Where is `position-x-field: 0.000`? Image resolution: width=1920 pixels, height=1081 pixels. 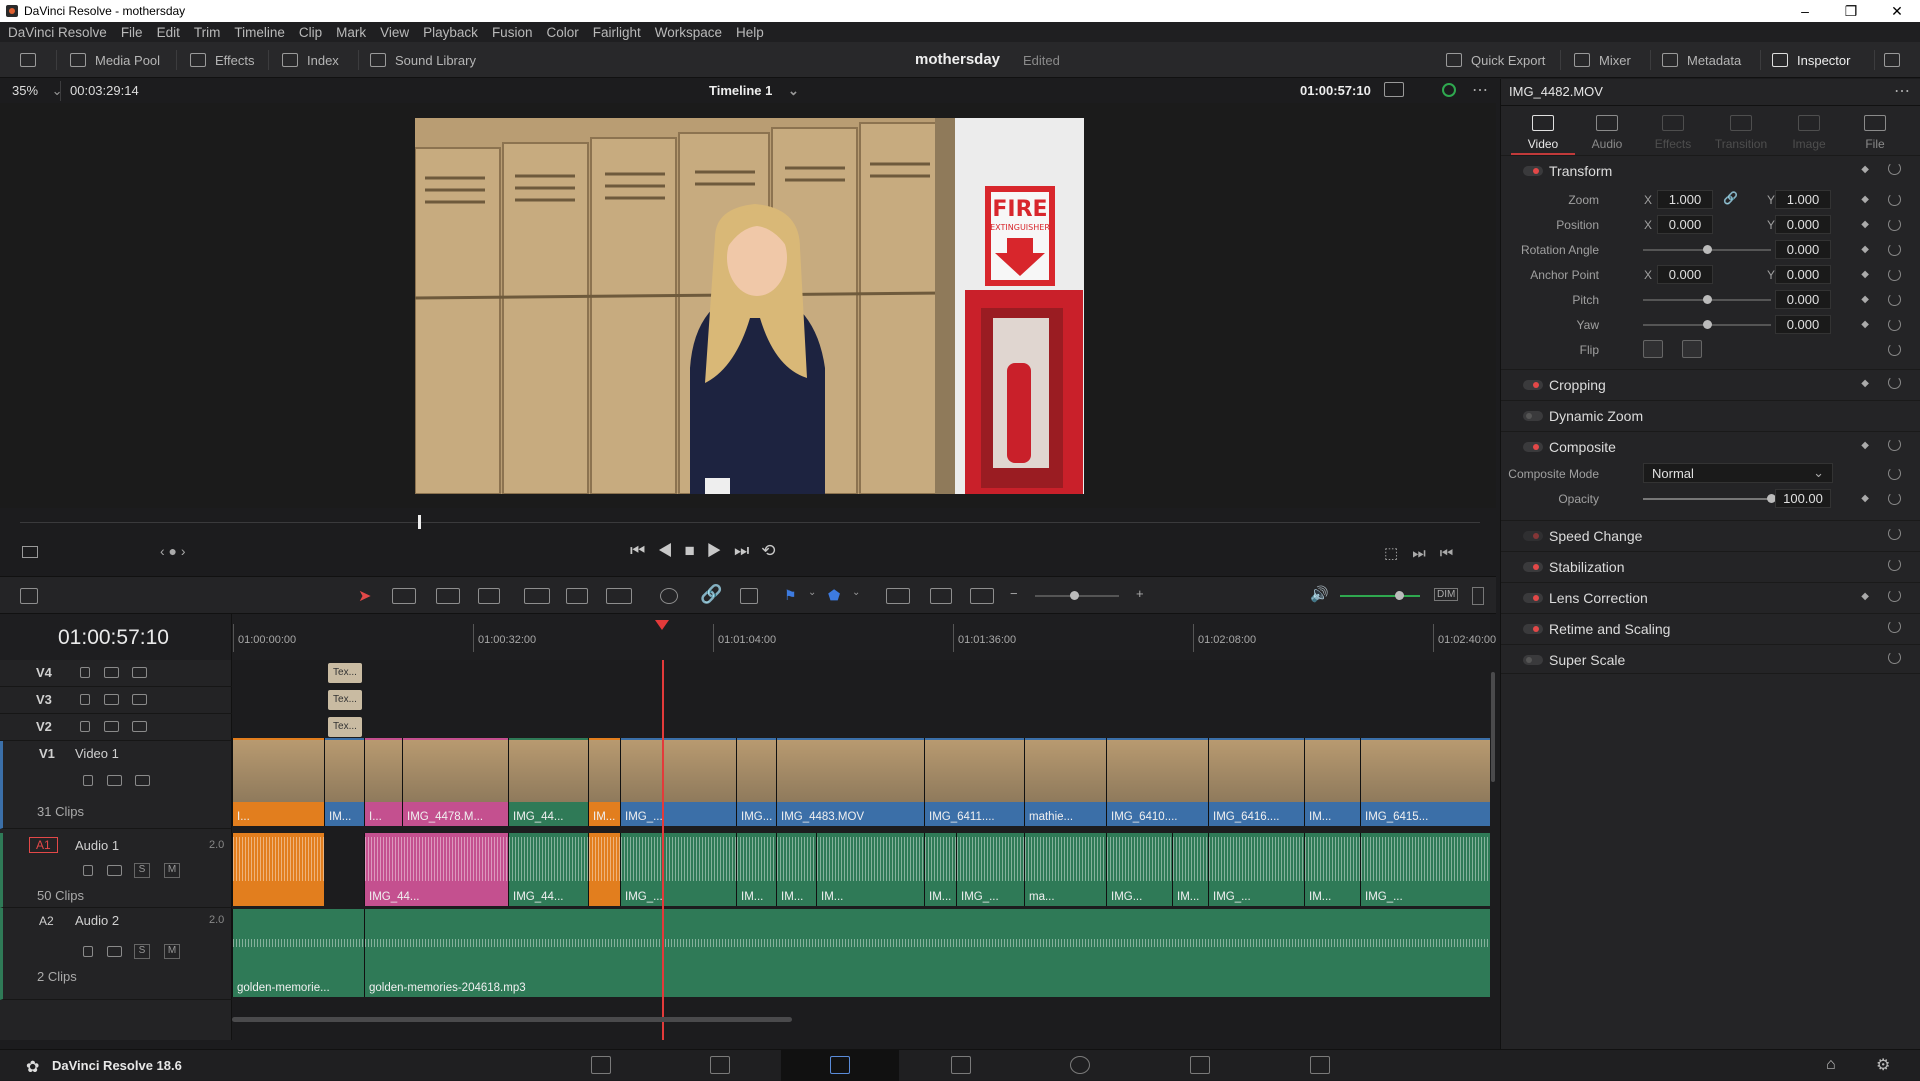 position-x-field: 0.000 is located at coordinates (1685, 224).